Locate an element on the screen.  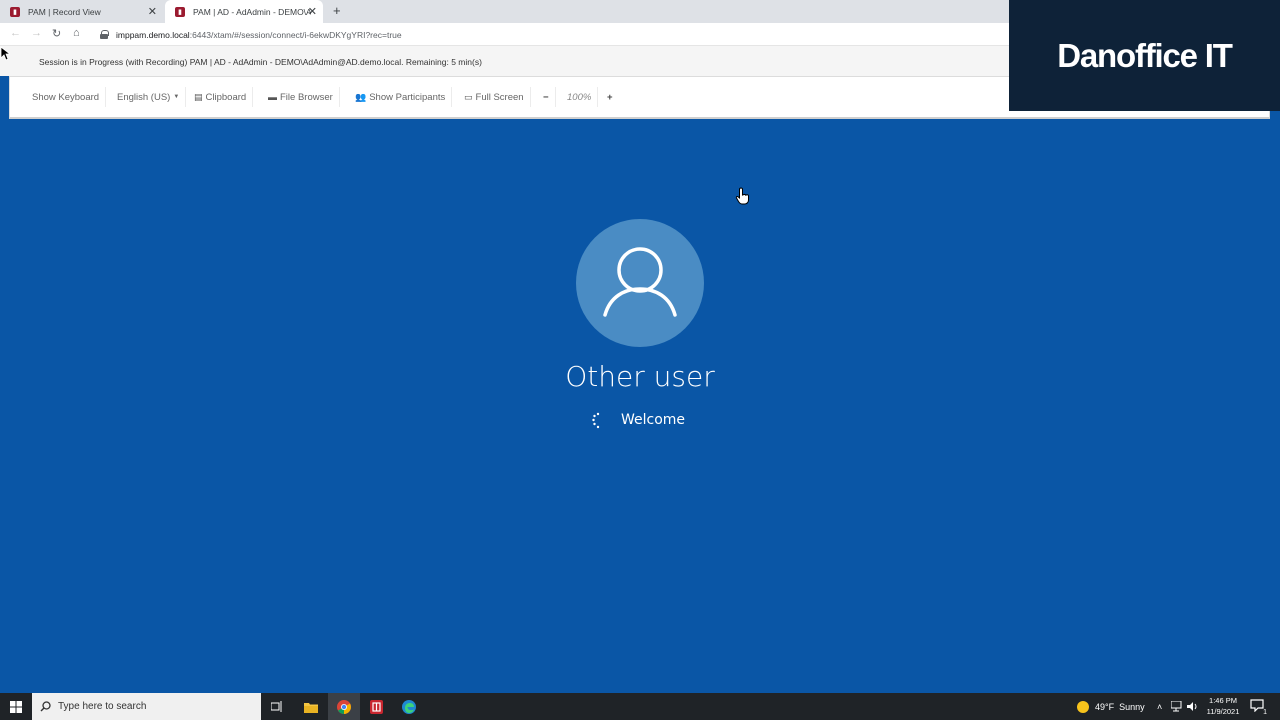
tab-record-view: ▮ PAM | Record View ✕ is located at coordinates (81, 11).